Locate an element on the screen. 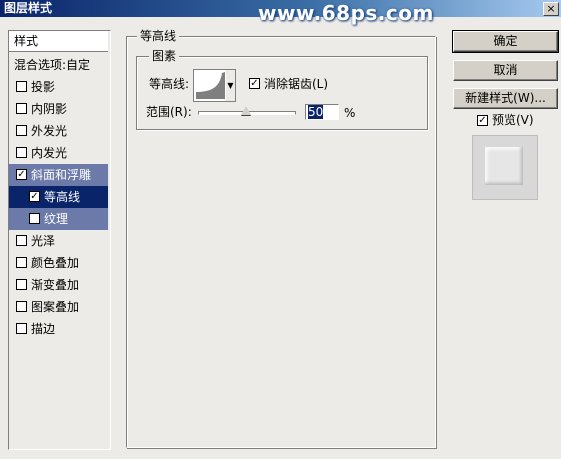 This screenshot has width=561, height=459. satin-checkbox is located at coordinates (21, 240).